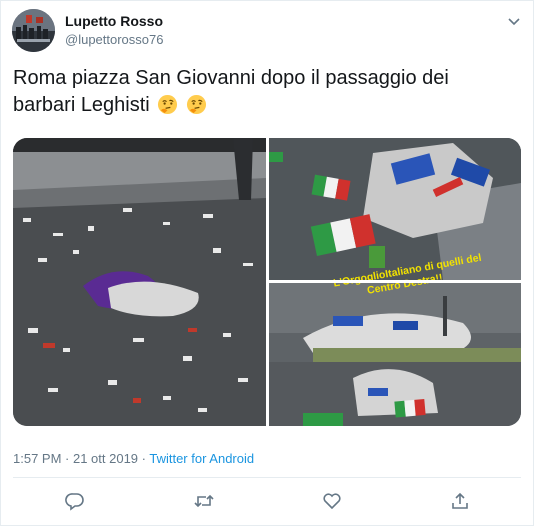  Describe the element at coordinates (33, 30) in the screenshot. I see `avatar` at that location.